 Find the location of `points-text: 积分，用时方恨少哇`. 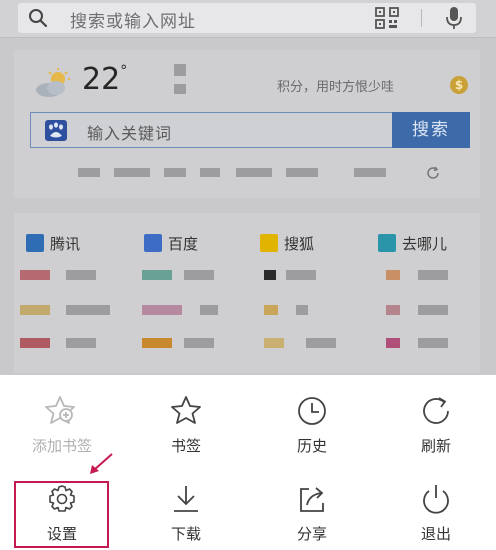

points-text: 积分，用时方恨少哇 is located at coordinates (335, 85).